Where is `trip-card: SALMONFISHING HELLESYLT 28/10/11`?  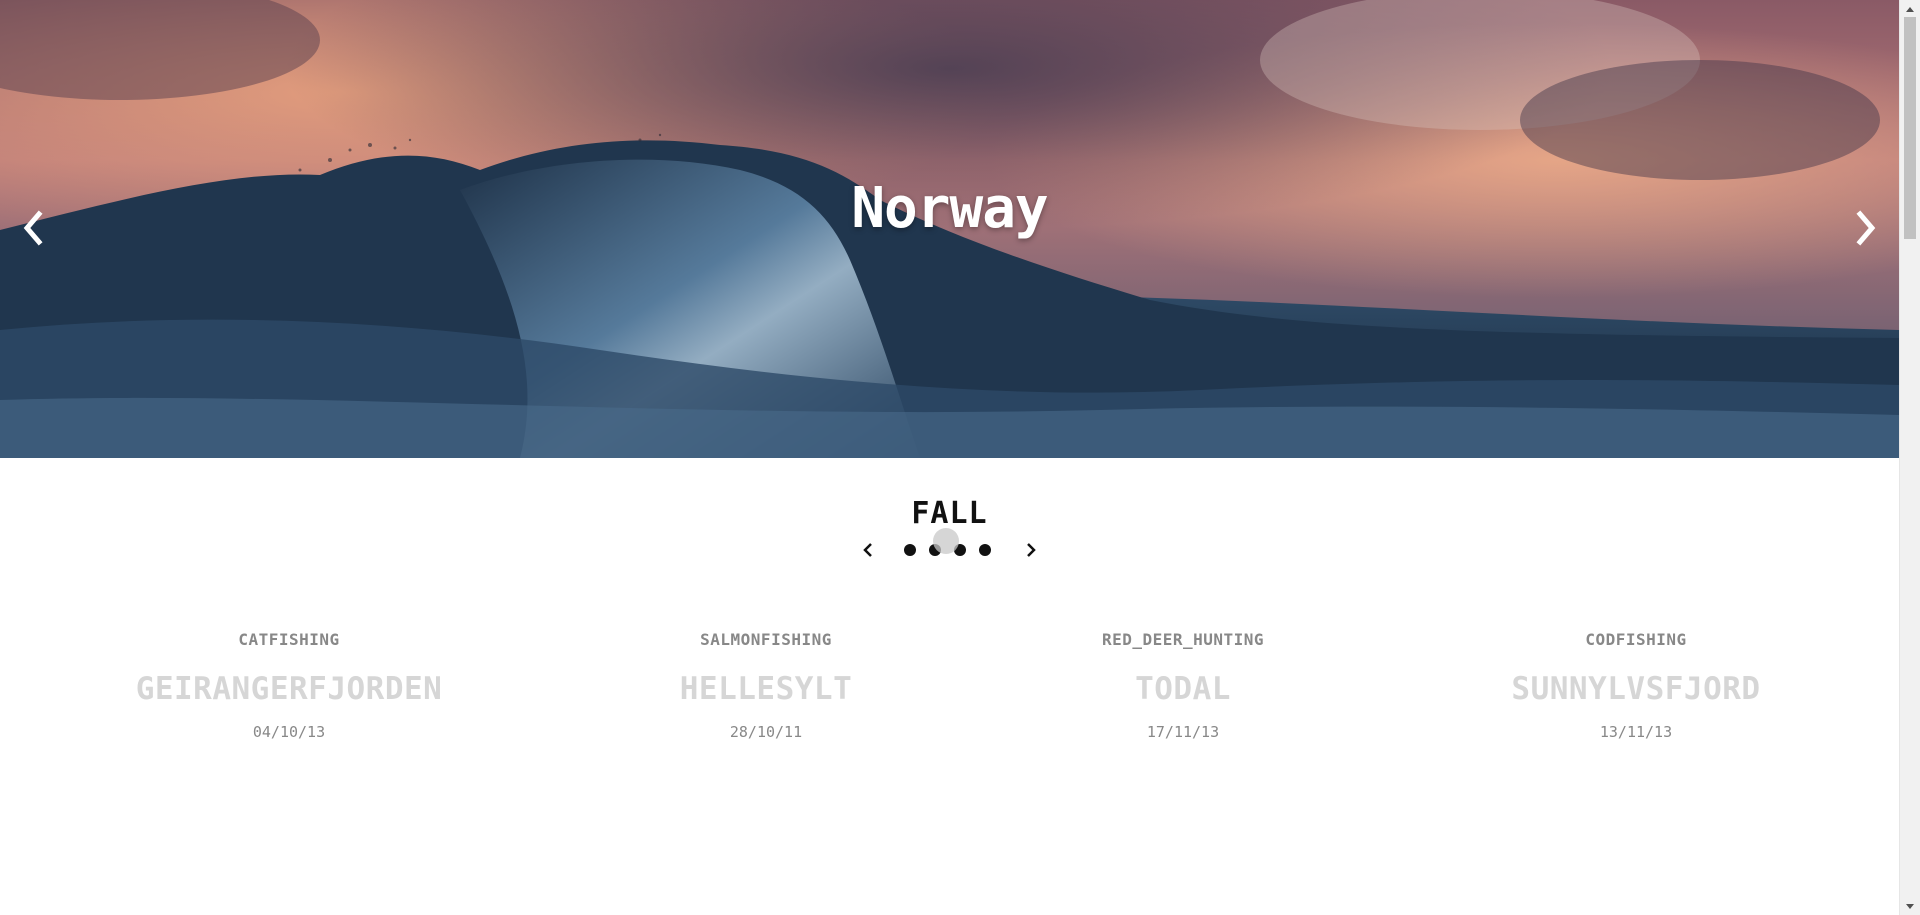
trip-card: SALMONFISHING HELLESYLT 28/10/11 is located at coordinates (766, 685).